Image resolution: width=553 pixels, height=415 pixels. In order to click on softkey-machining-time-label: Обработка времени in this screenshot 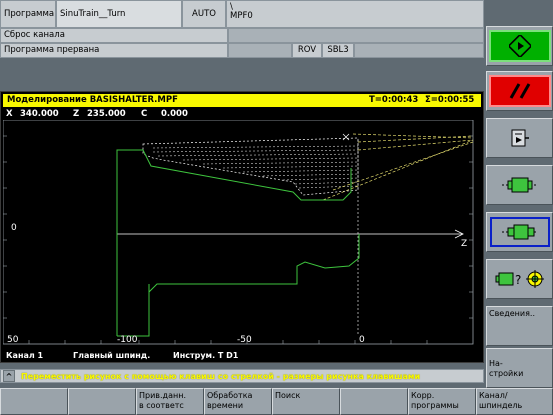, I will do `click(230, 400)`.